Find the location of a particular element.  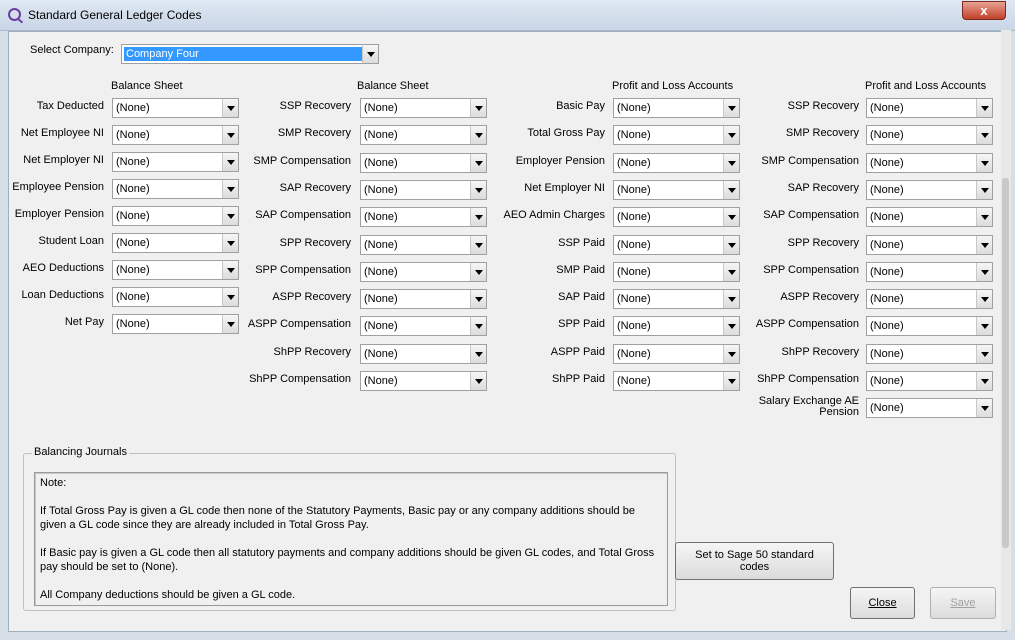

title-bar: Standard General Ledger Codes x is located at coordinates (507, 15).